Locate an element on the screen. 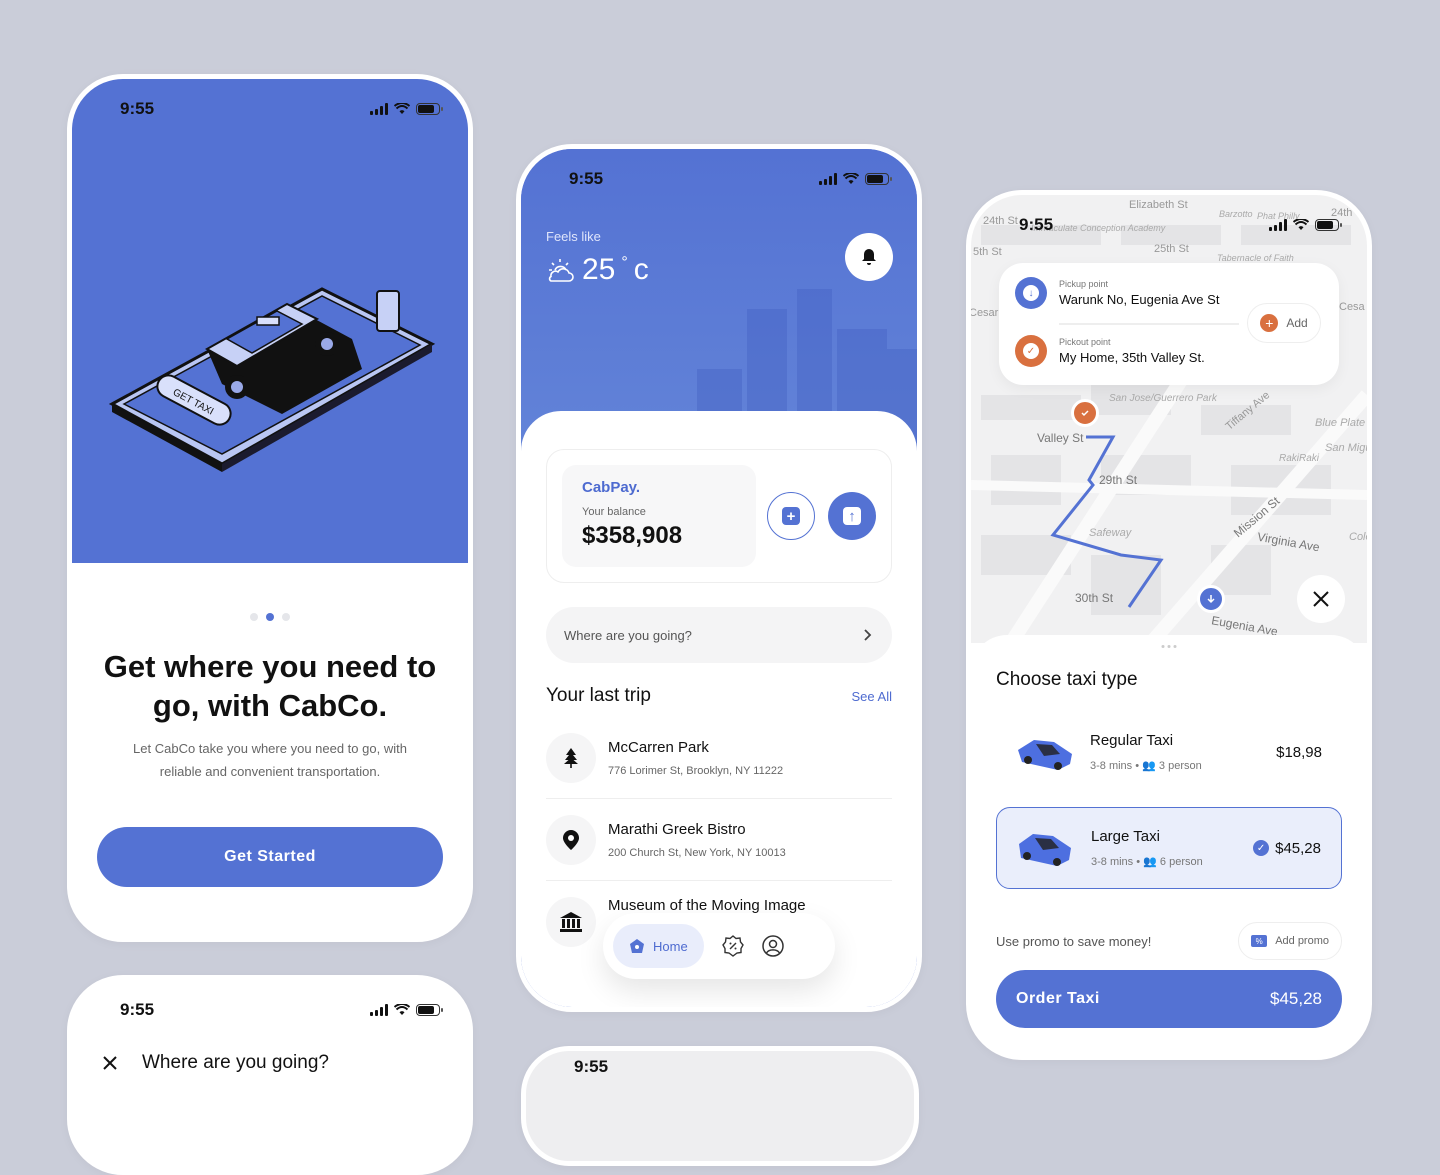 The image size is (1440, 1175). close-icon is located at coordinates (110, 1063).